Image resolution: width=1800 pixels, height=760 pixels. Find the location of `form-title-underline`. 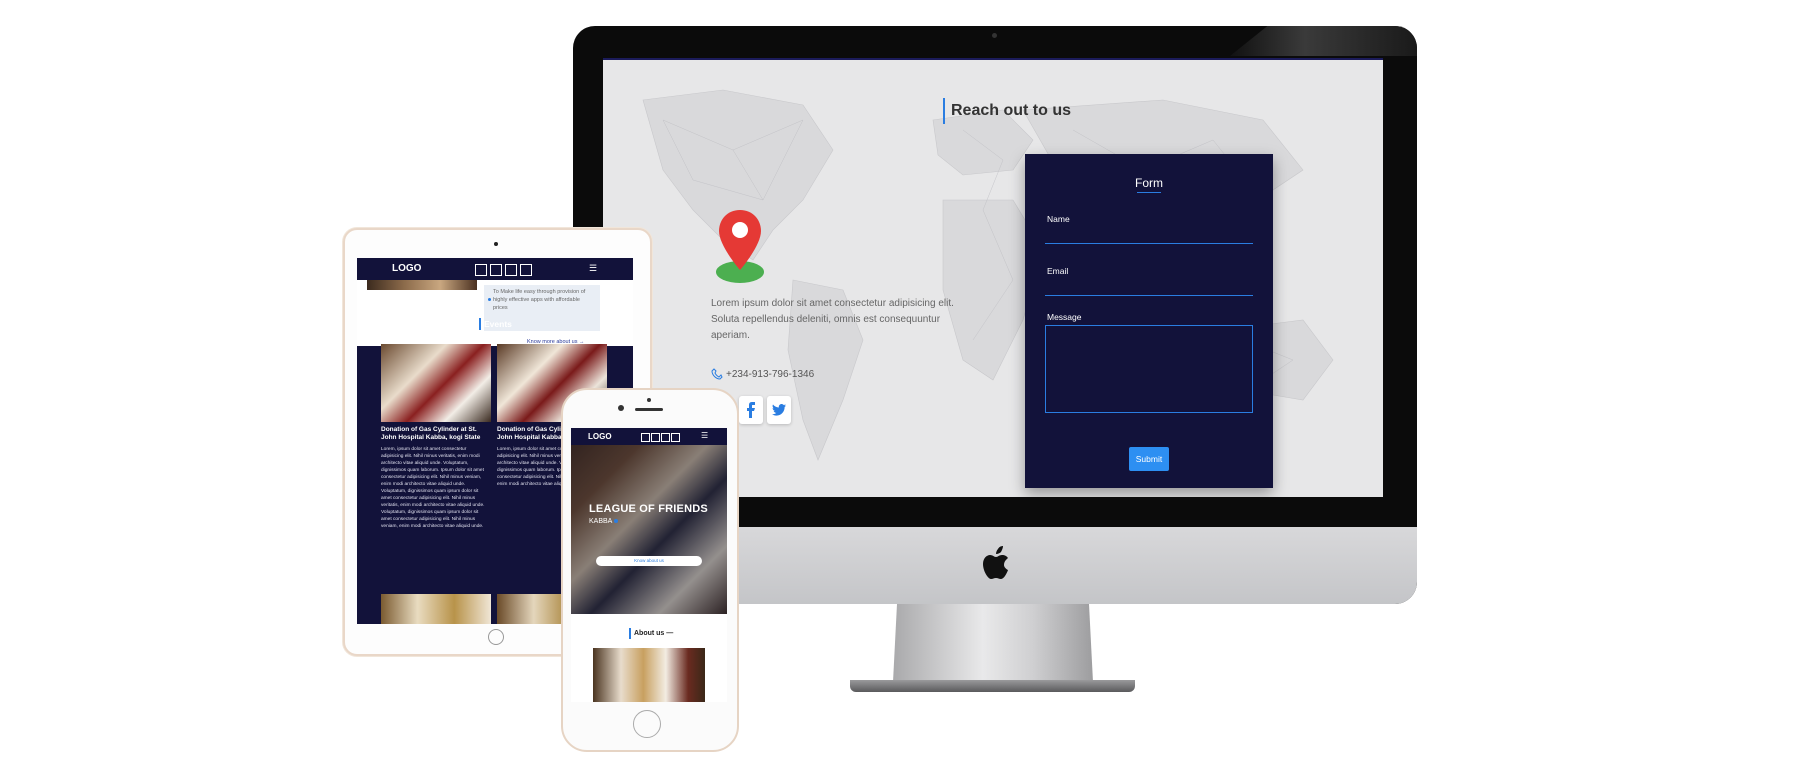

form-title-underline is located at coordinates (1149, 192).